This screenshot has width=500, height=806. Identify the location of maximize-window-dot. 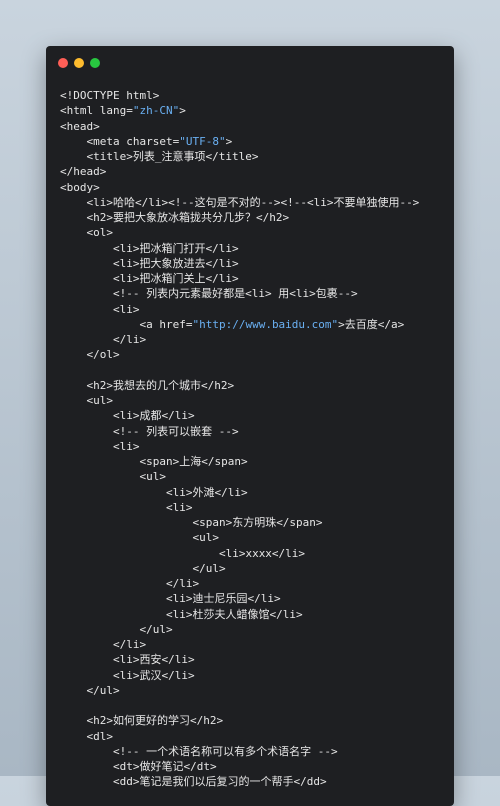
(95, 63).